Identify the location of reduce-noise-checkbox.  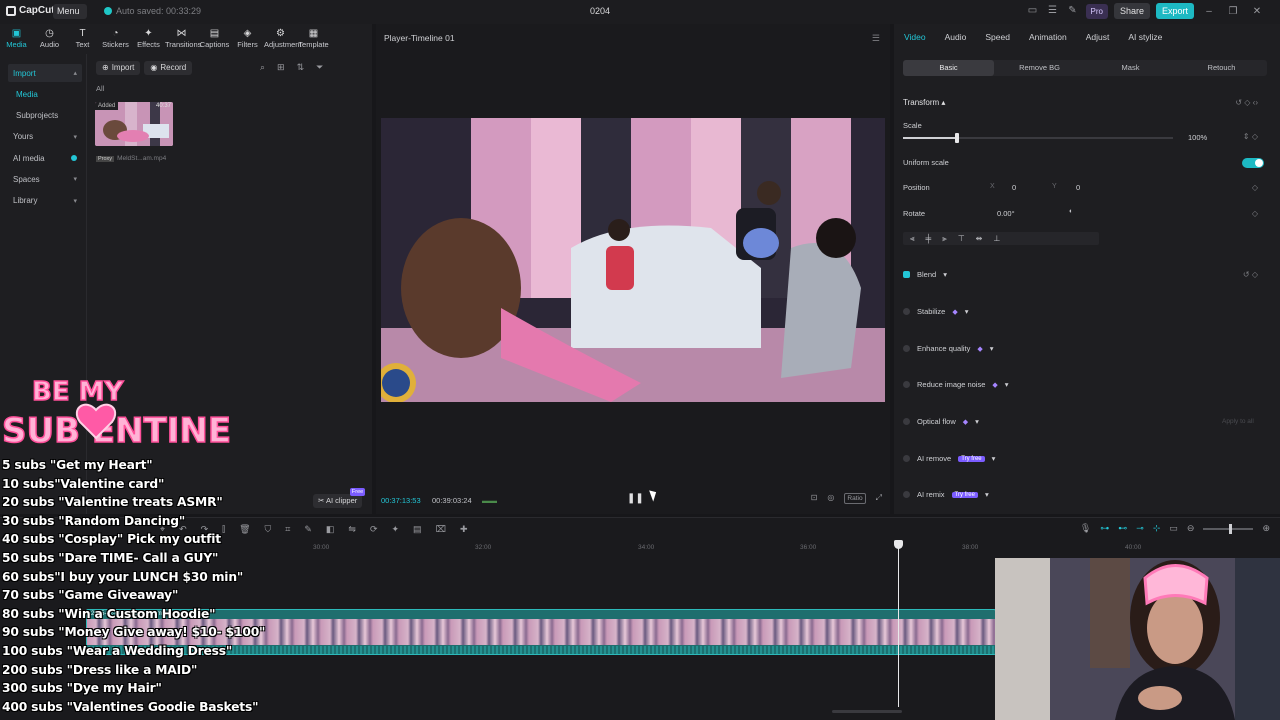
(906, 384).